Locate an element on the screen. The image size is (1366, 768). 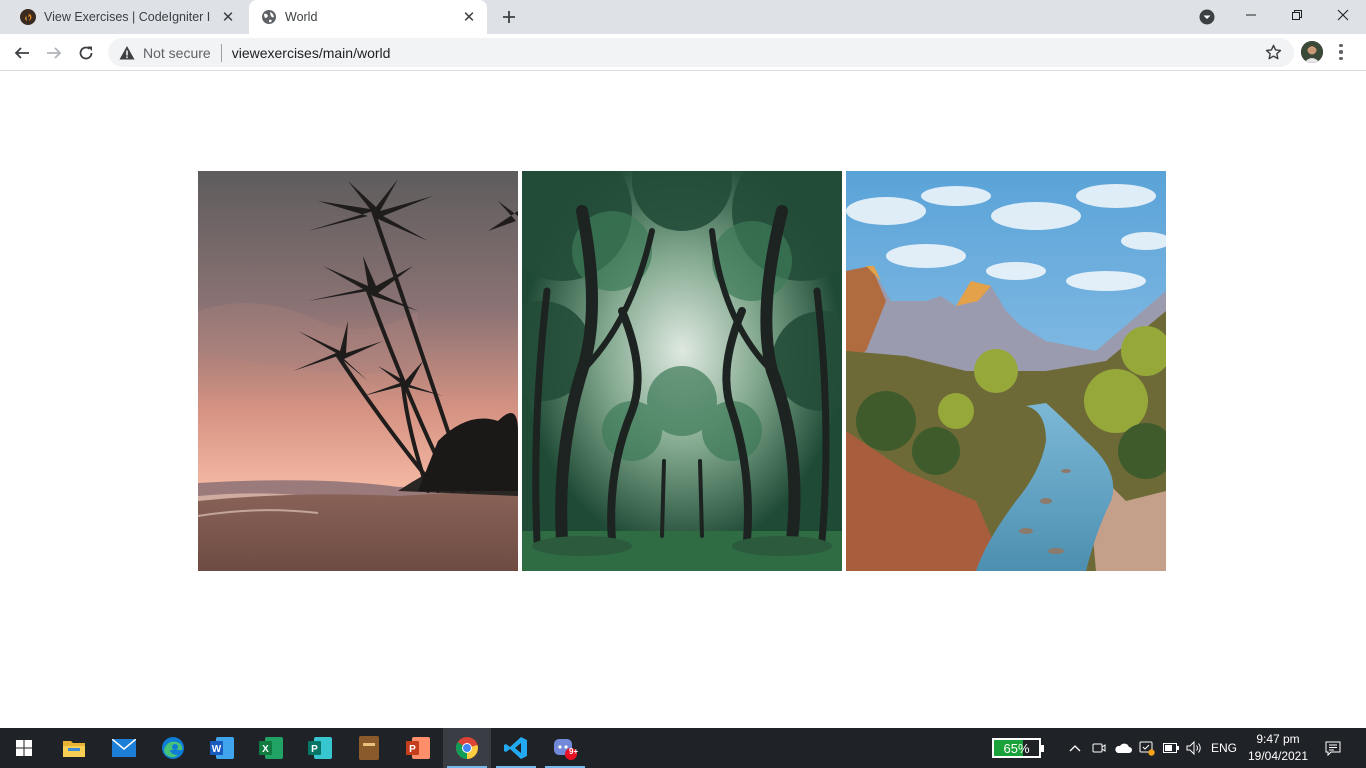
file-explorer-icon is located at coordinates (74, 749).